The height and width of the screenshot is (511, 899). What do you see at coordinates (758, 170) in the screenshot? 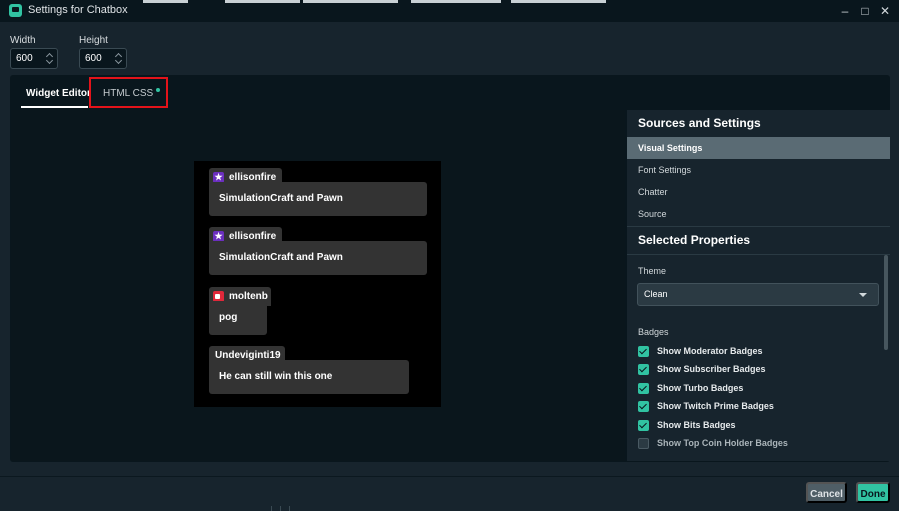
I see `sidebar-item-font-settings: Font Settings` at bounding box center [758, 170].